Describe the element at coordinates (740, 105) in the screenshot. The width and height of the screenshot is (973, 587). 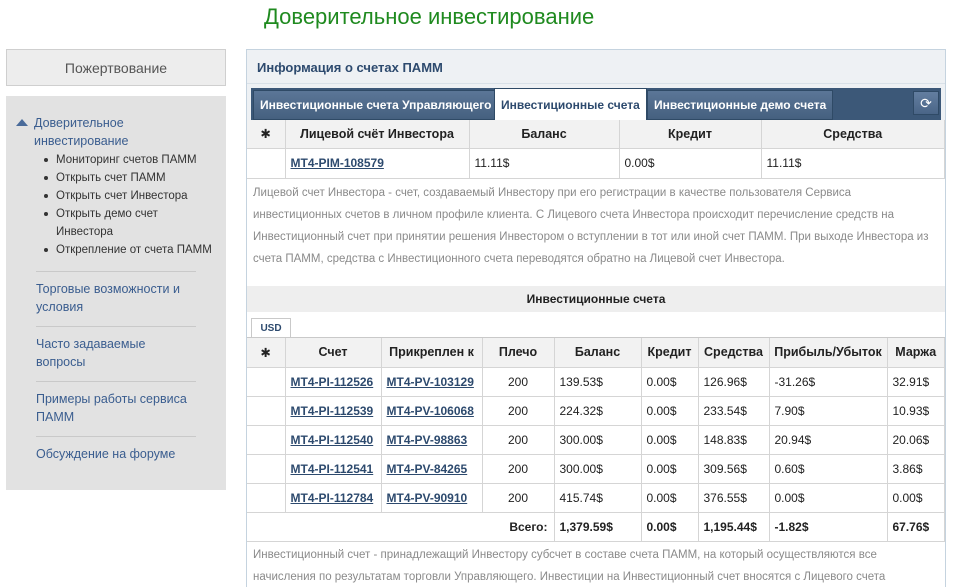
I see `tab-demo-accounts: Инвестиционные демо счета` at that location.